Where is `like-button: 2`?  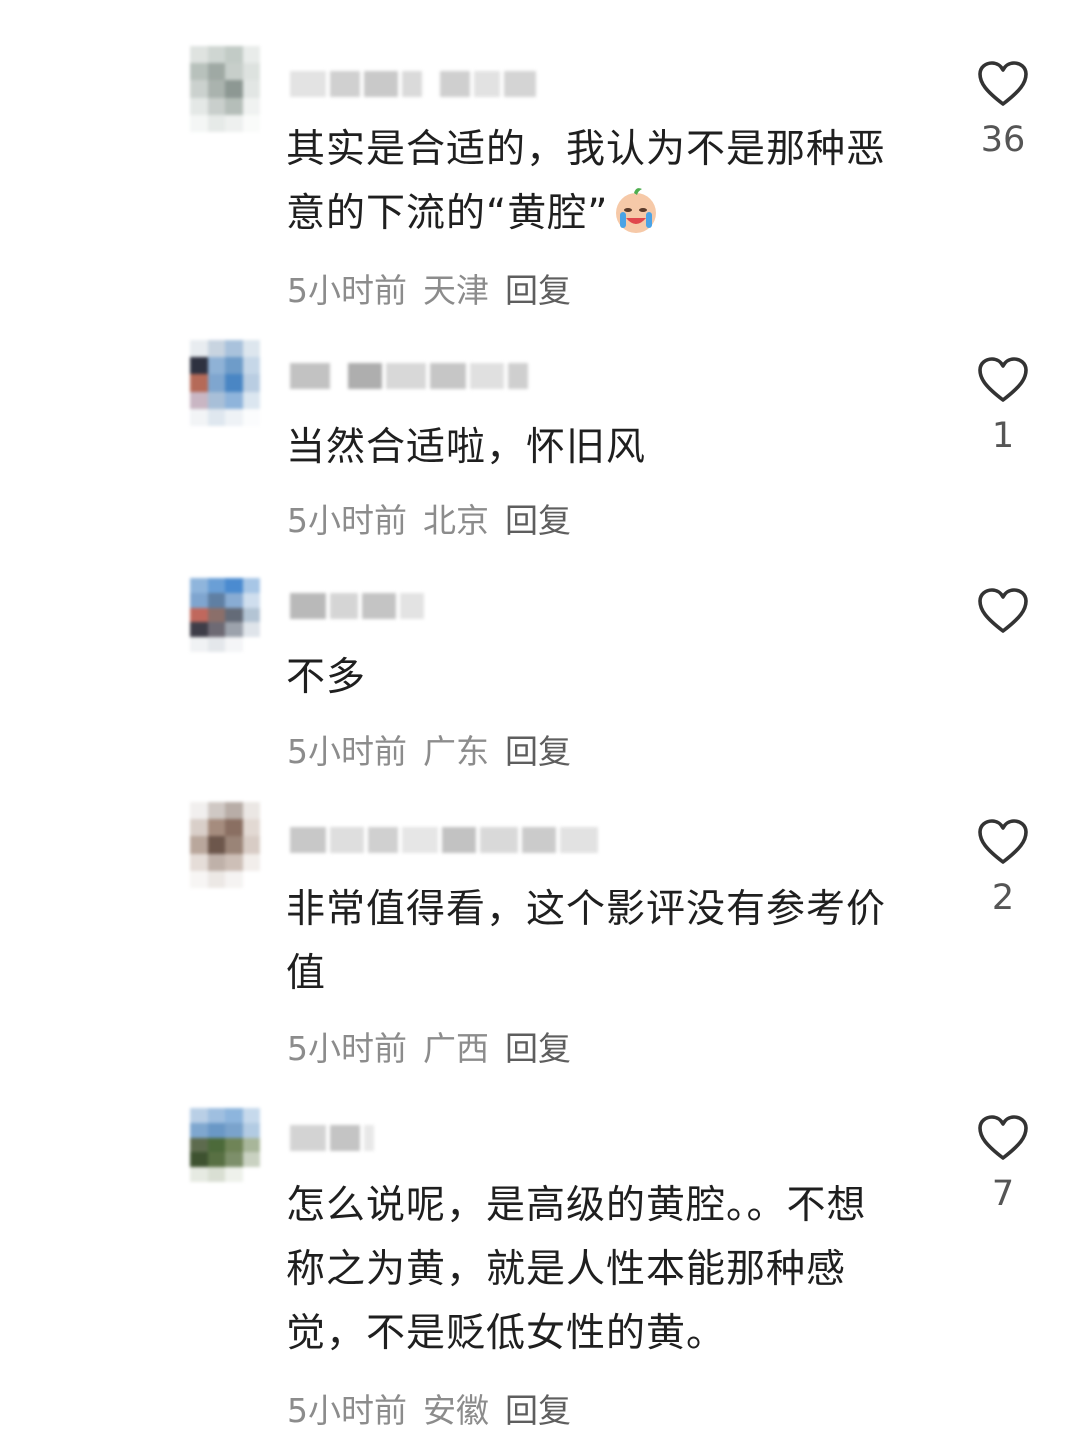
like-button: 2 is located at coordinates (1003, 868).